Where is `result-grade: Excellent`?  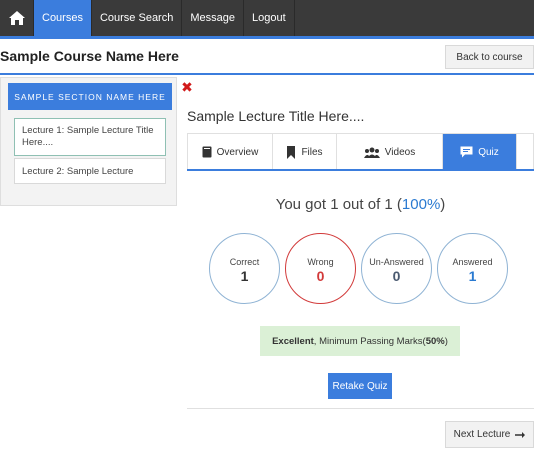 result-grade: Excellent is located at coordinates (293, 341).